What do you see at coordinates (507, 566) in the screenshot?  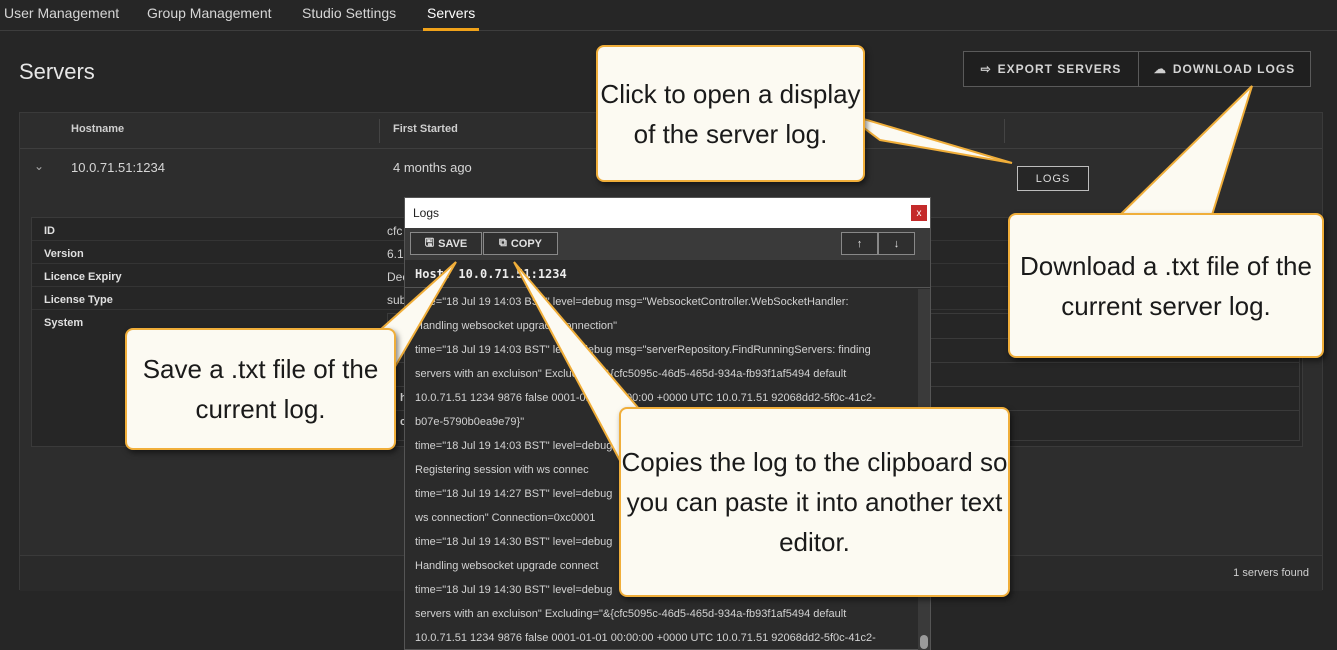 I see `log-line: Handling websocket upgrade connect` at bounding box center [507, 566].